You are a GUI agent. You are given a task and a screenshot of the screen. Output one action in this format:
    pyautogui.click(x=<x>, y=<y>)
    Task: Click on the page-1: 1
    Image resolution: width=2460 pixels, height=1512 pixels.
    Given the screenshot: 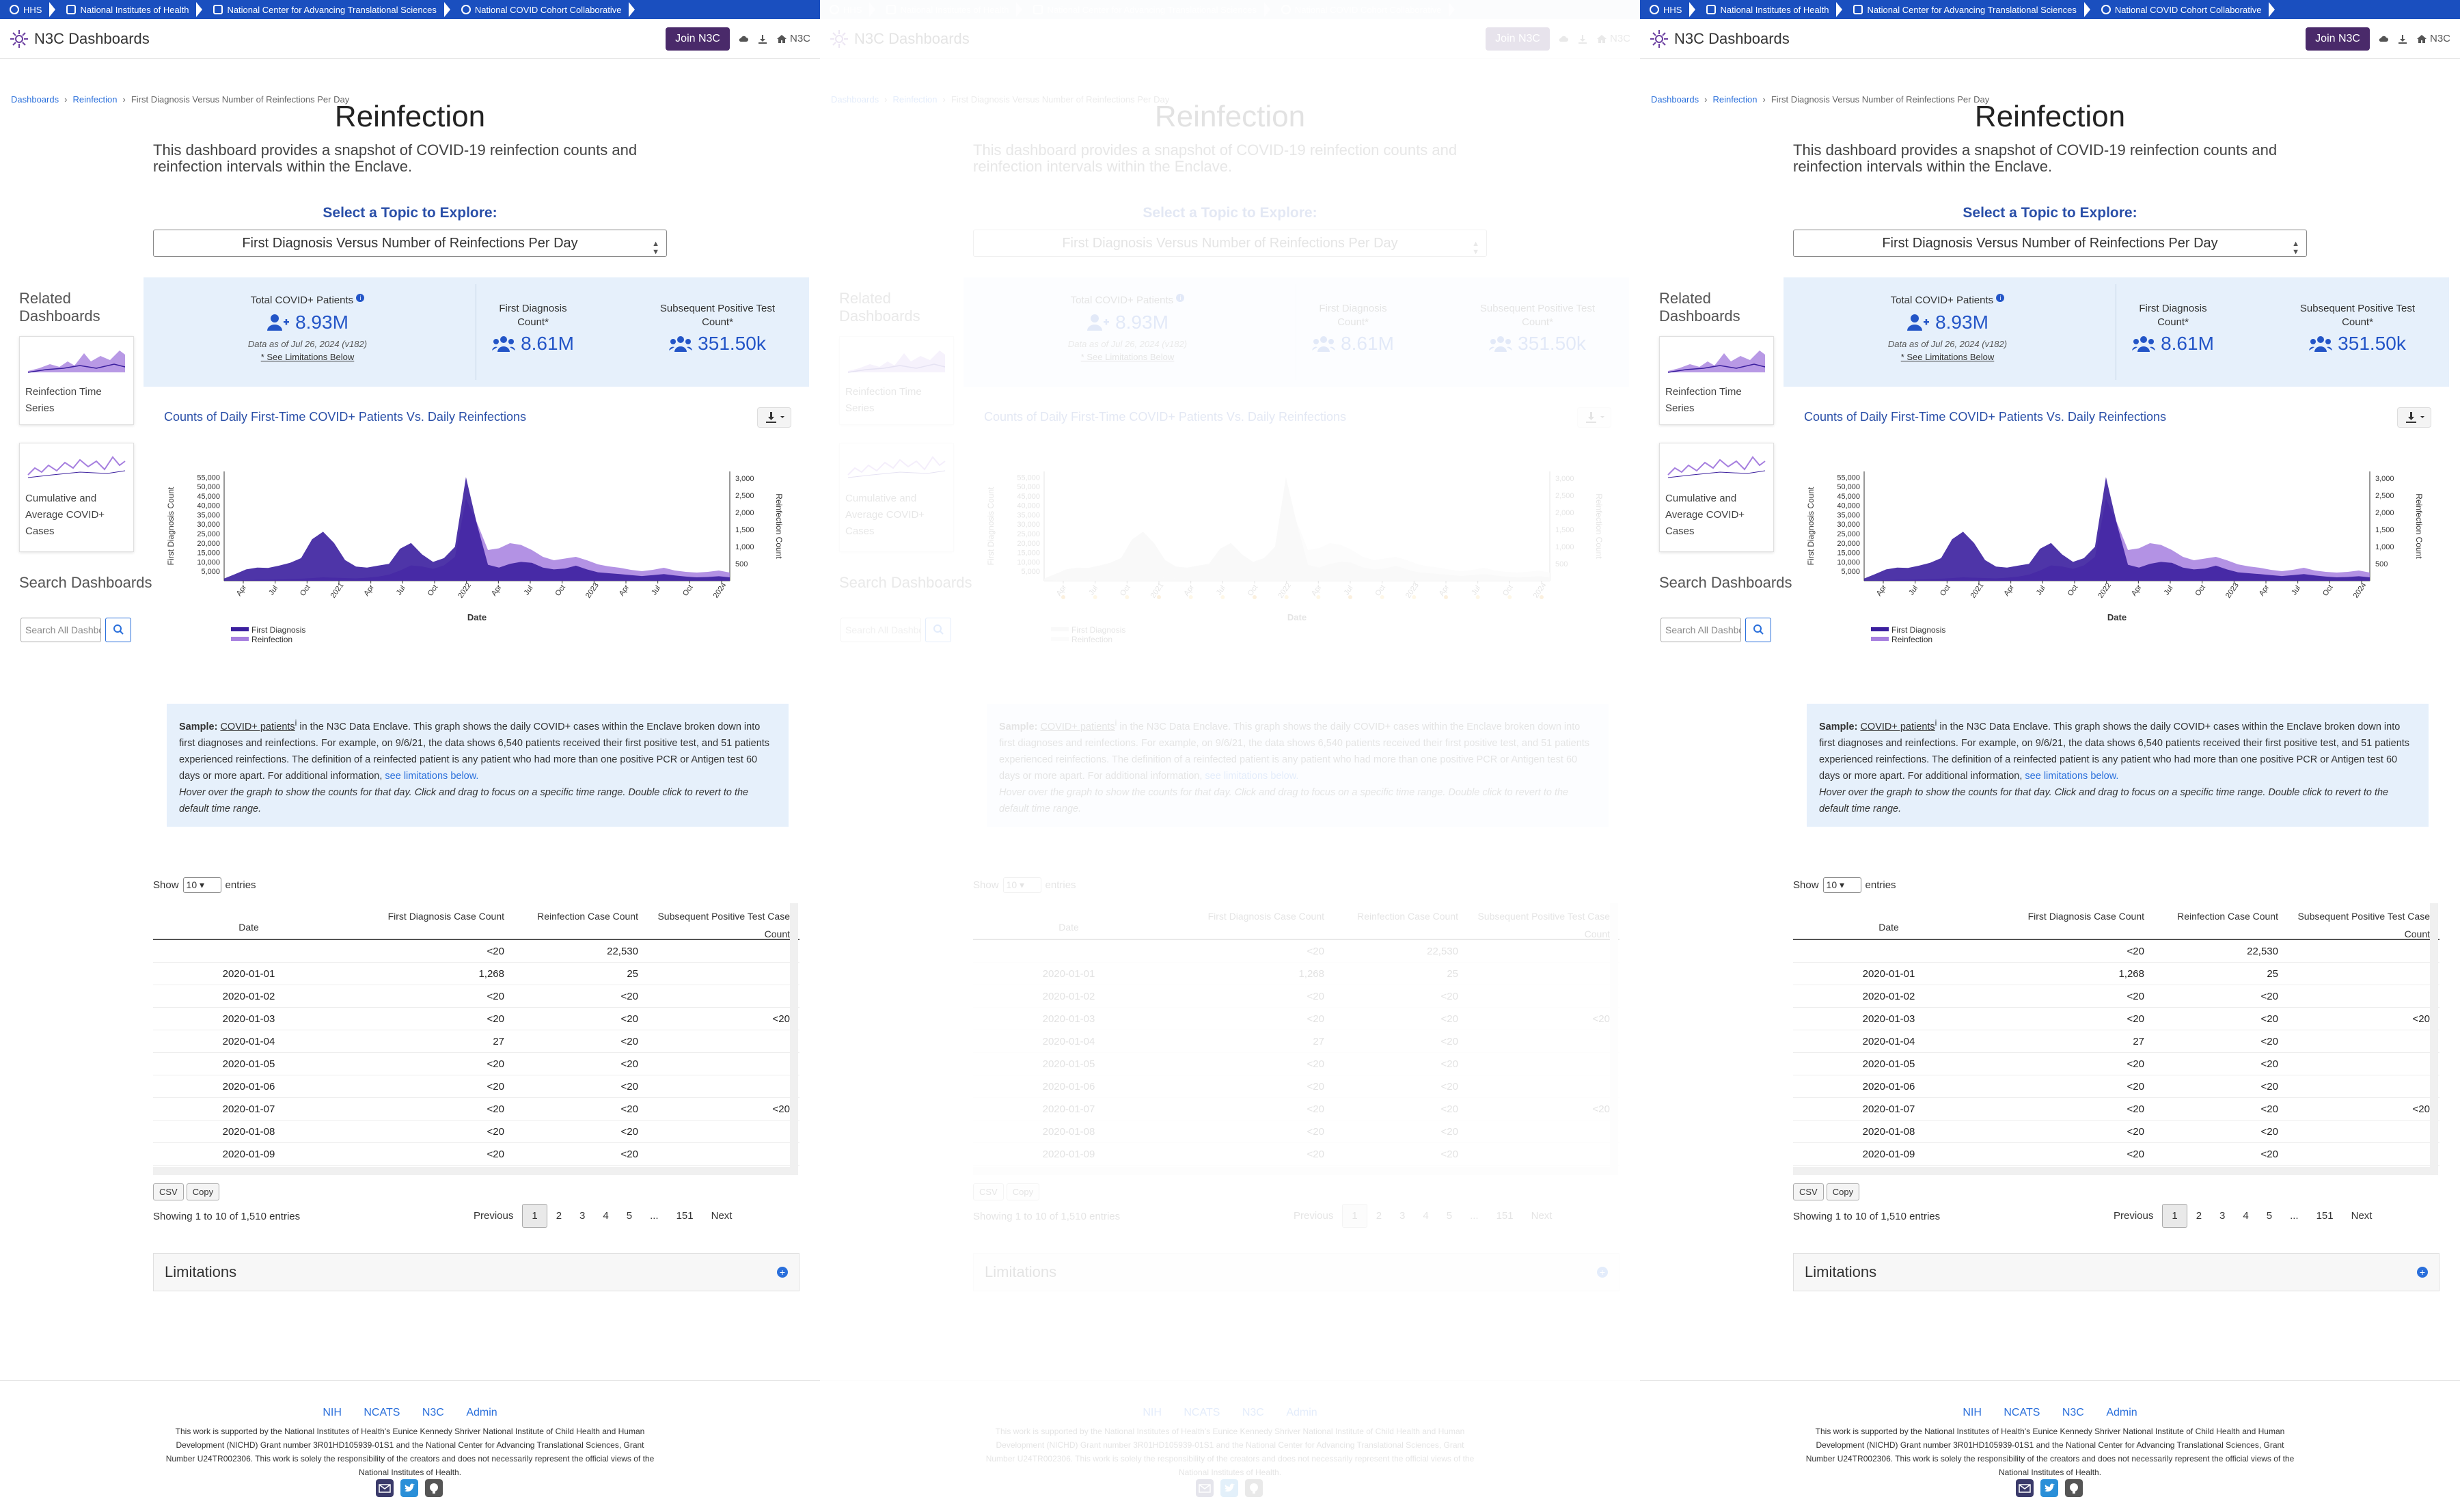 What is the action you would take?
    pyautogui.click(x=1354, y=1216)
    